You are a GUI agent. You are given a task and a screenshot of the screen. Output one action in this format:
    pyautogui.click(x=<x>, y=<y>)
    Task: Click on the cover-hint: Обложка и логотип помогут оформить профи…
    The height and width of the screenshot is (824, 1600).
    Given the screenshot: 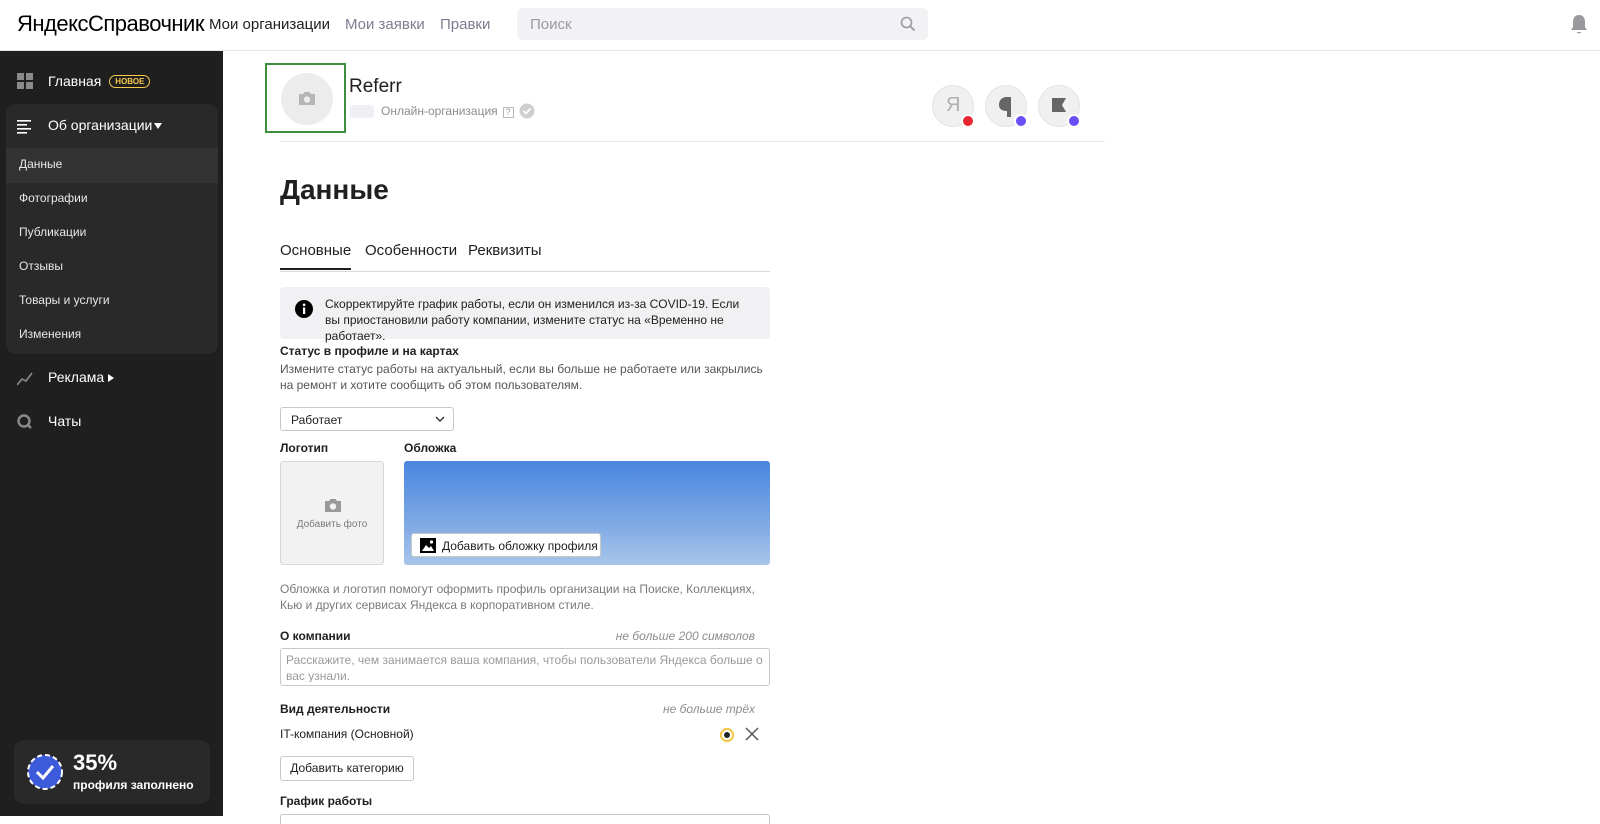 What is the action you would take?
    pyautogui.click(x=517, y=597)
    